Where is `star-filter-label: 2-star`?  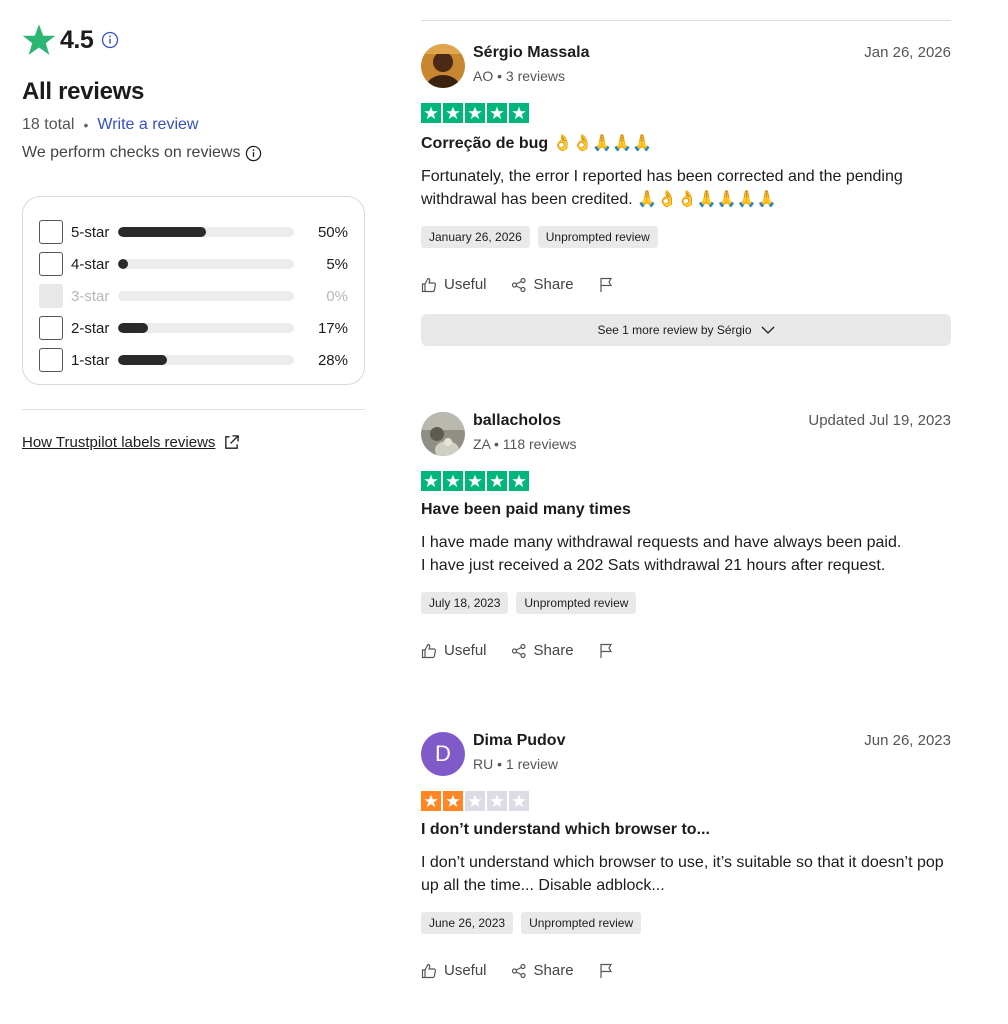 star-filter-label: 2-star is located at coordinates (90, 328).